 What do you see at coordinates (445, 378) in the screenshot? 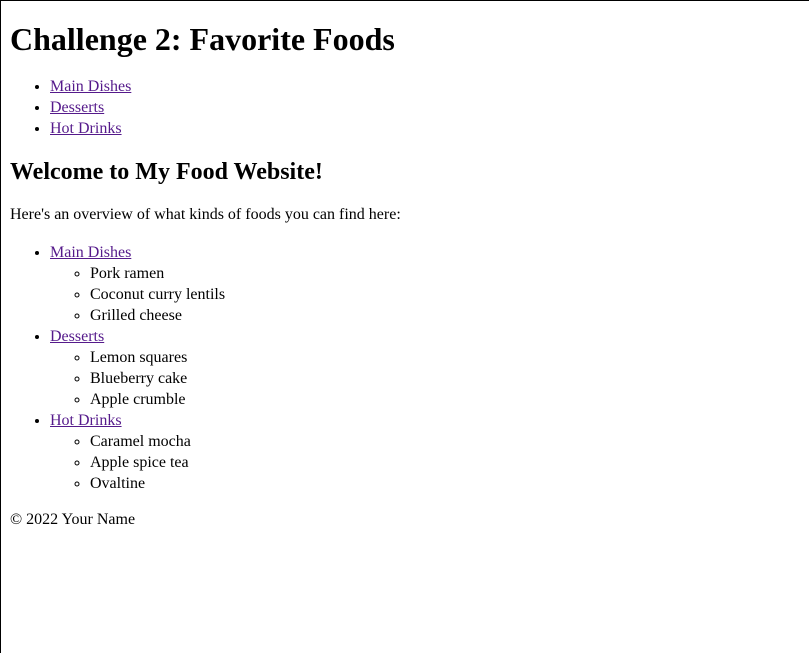
I see `food-item: Blueberry cake` at bounding box center [445, 378].